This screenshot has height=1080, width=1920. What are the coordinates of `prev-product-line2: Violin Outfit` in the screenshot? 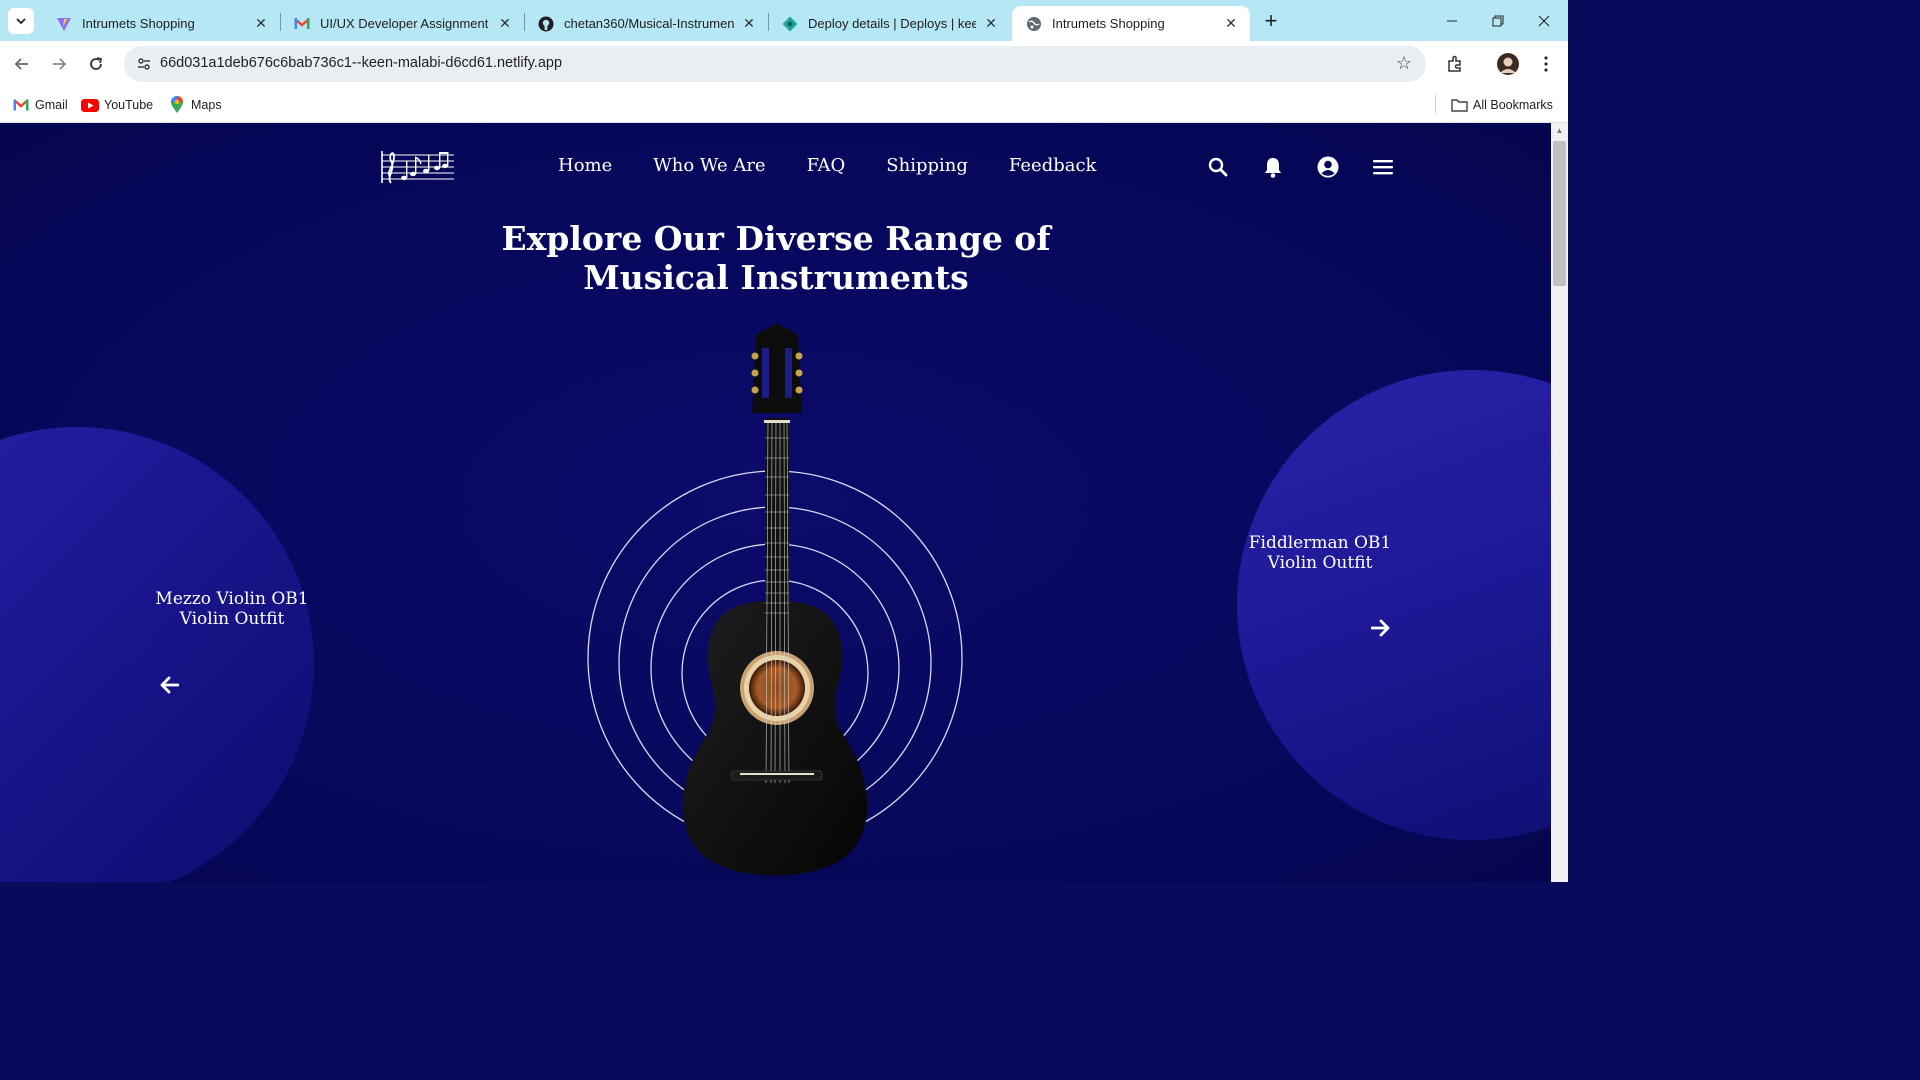 It's located at (232, 619).